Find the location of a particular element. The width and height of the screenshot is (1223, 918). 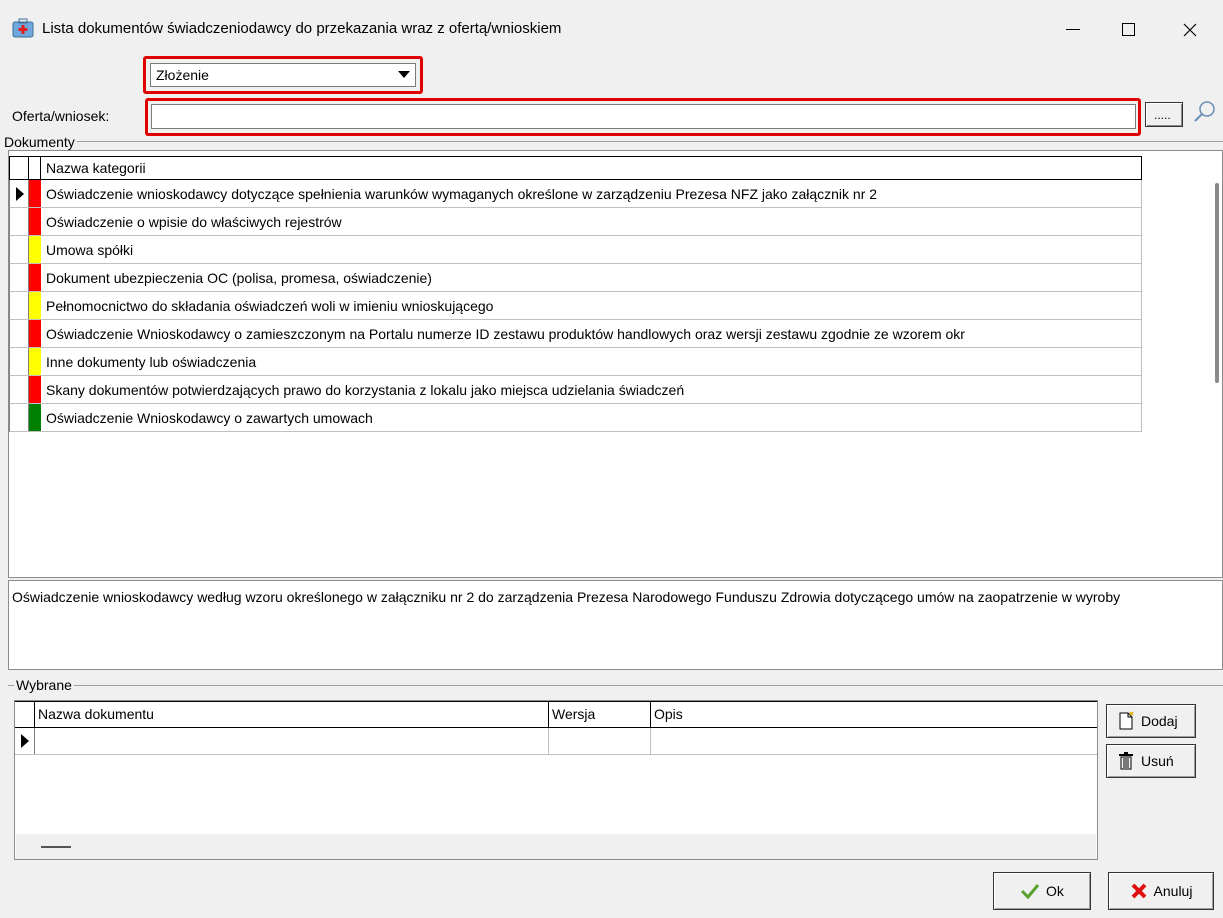

table-row: Inne dokumenty lub oświadczenia is located at coordinates (575, 362).